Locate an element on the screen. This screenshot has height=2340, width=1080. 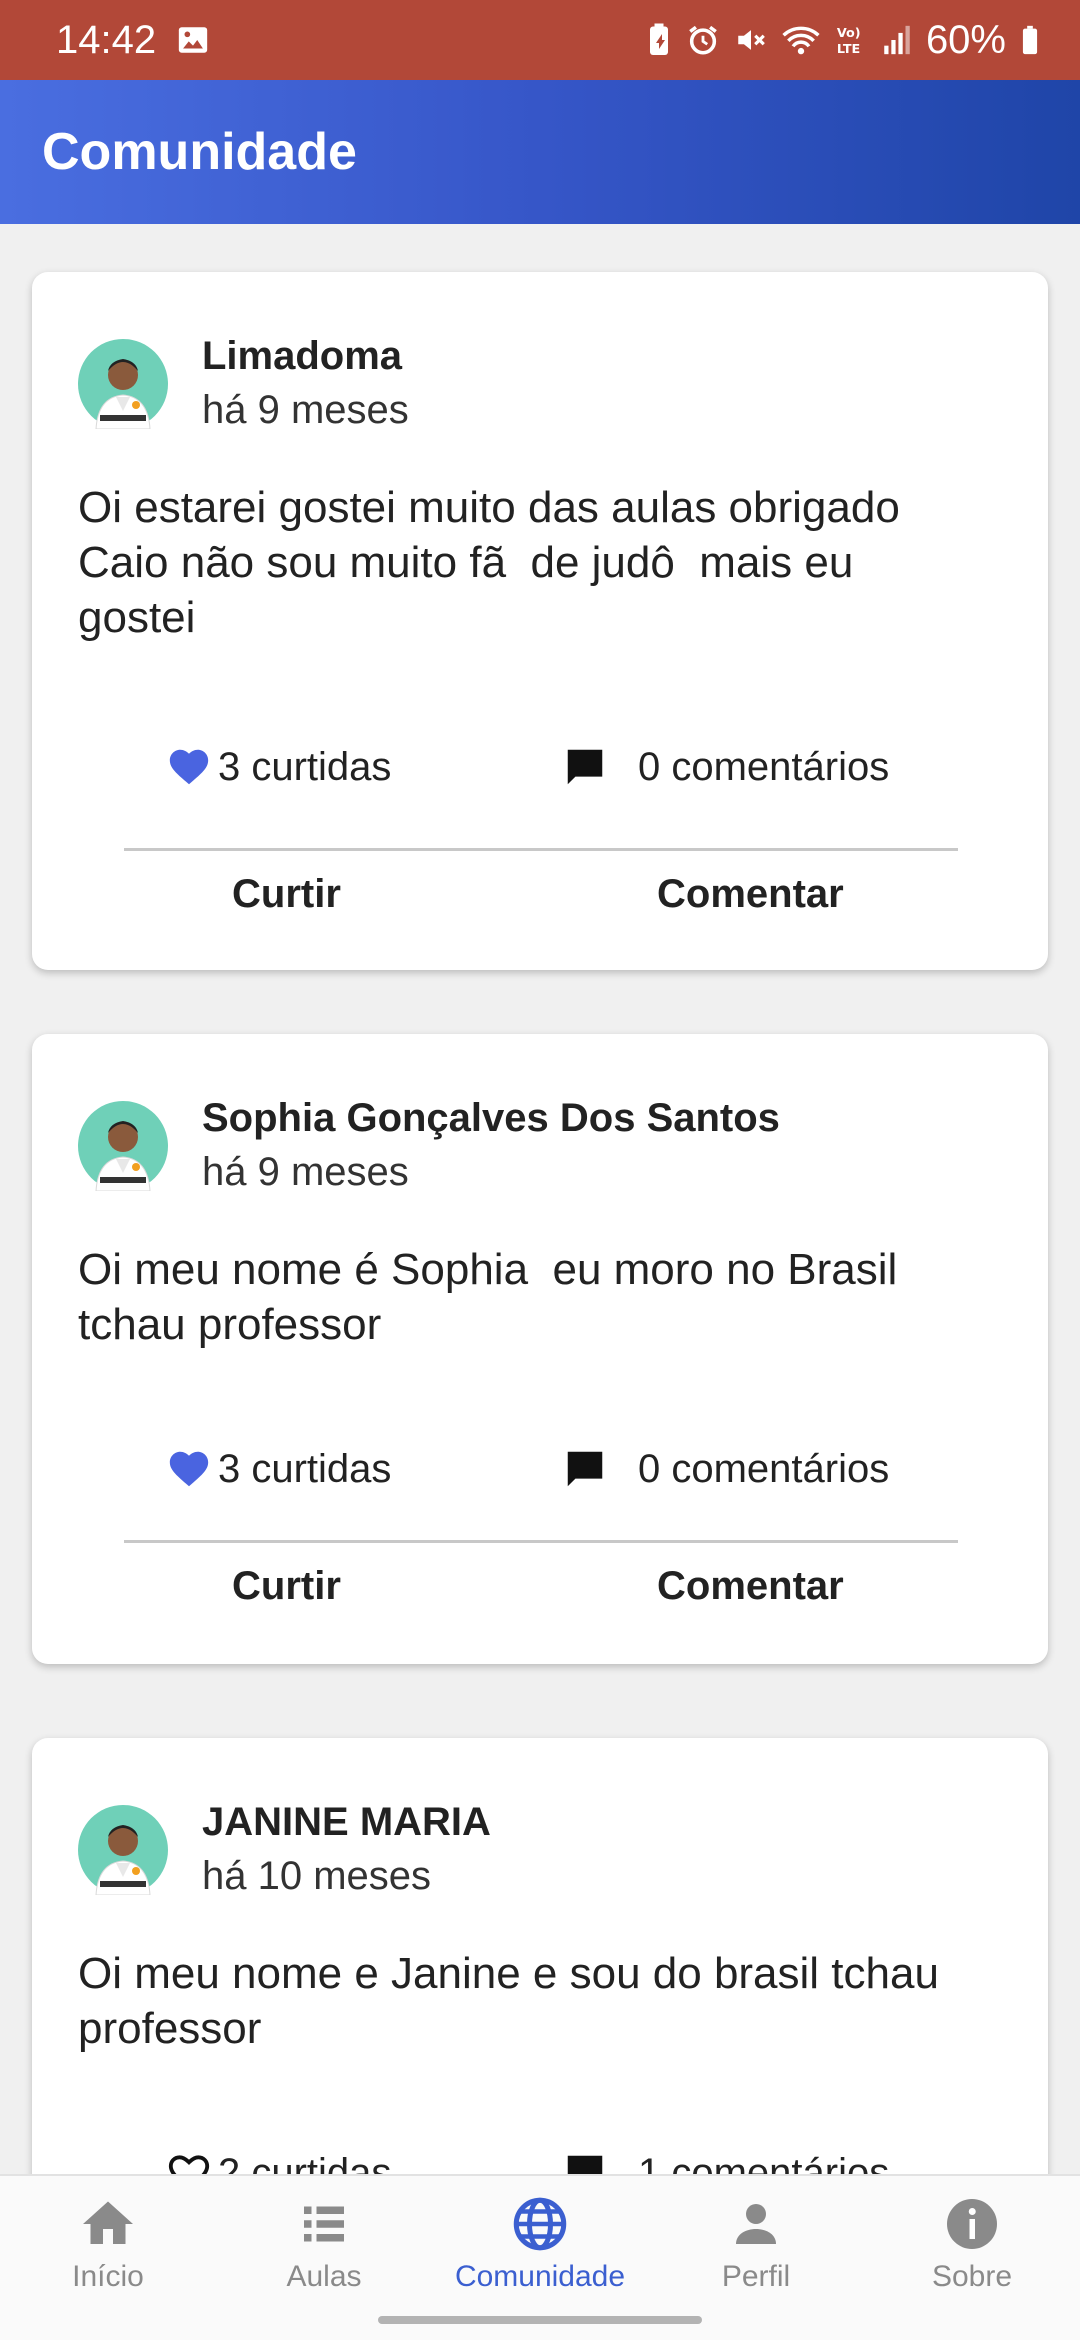
svg-text: LTE is located at coordinates (848, 49).